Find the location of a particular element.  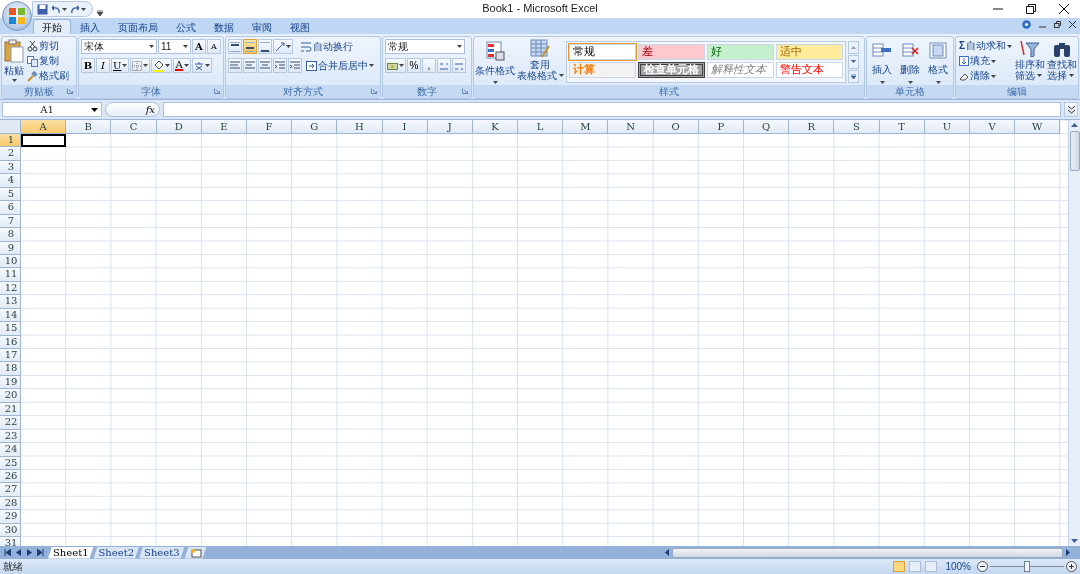

column-header: O is located at coordinates (676, 127).